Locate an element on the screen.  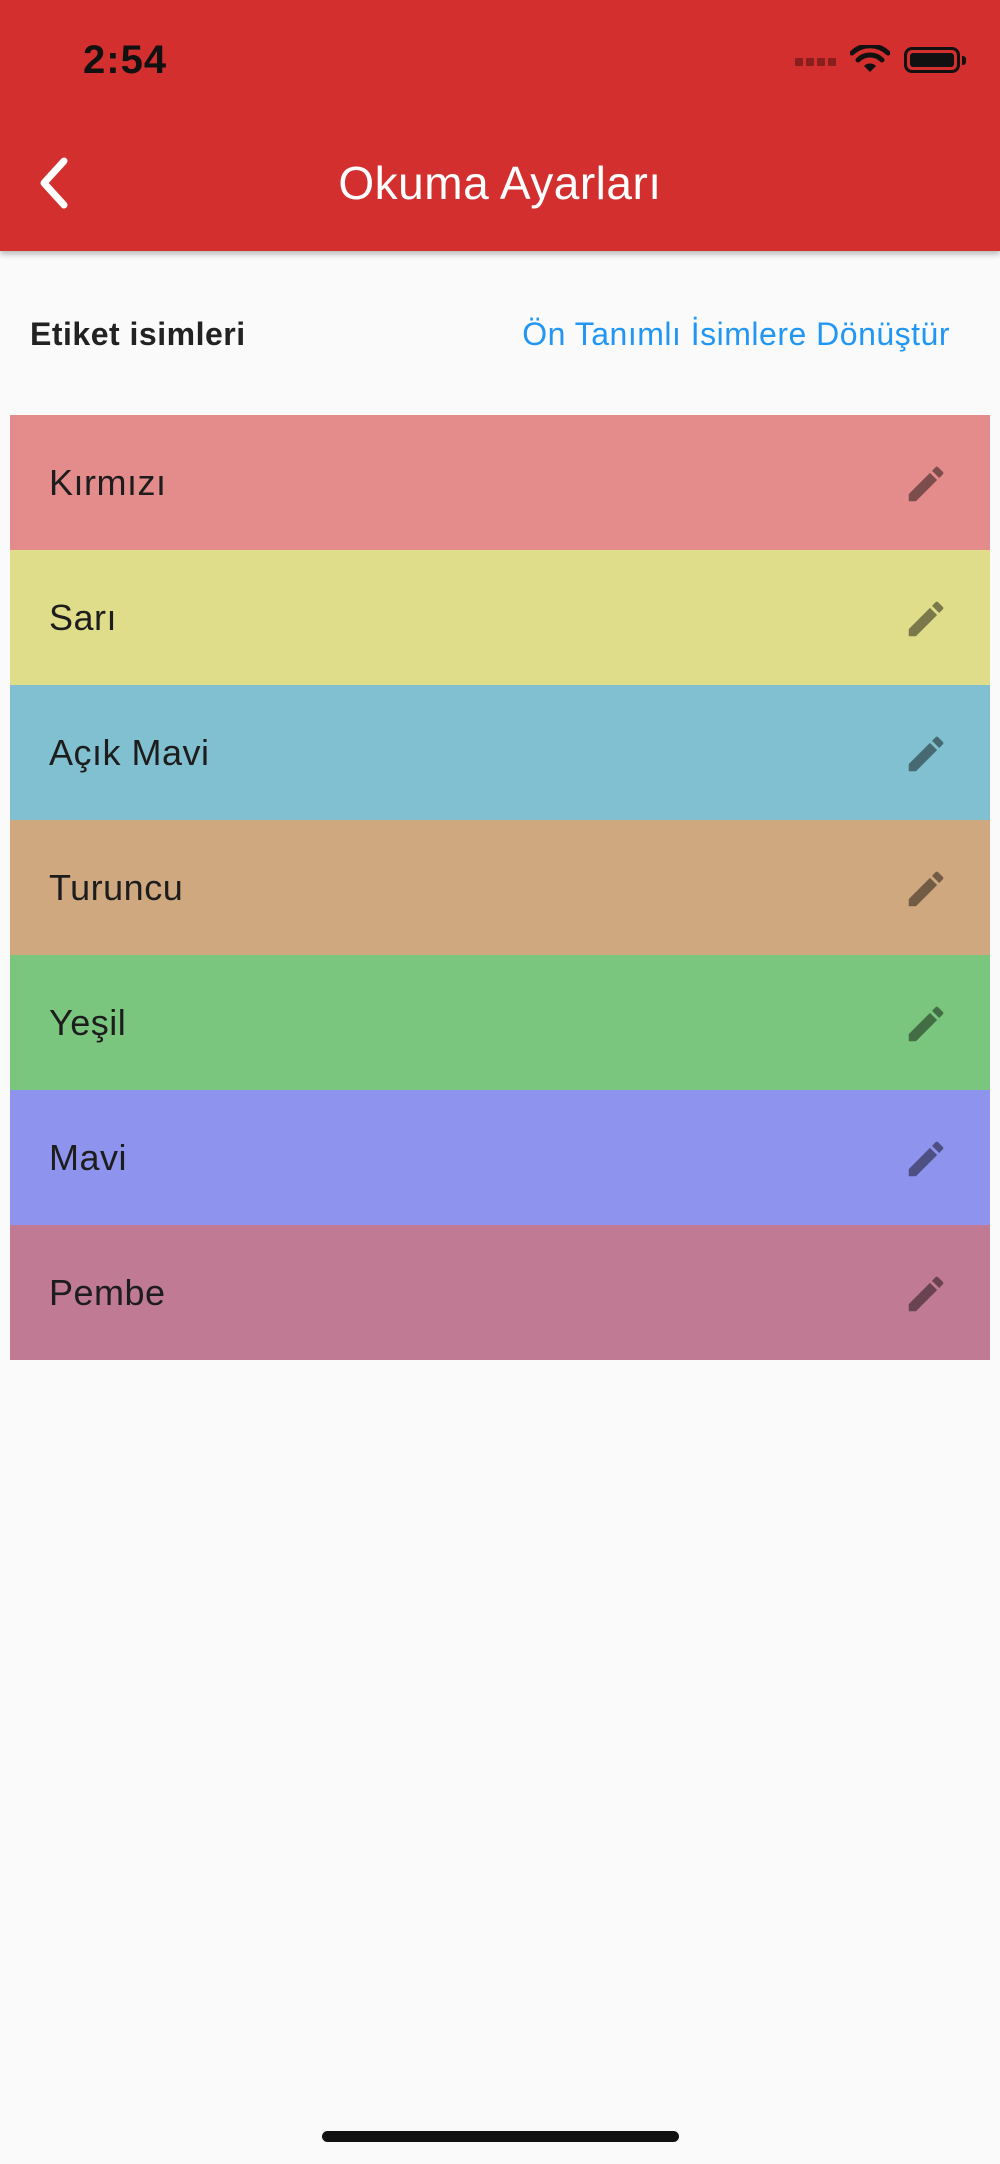
label-row: Yeşil is located at coordinates (500, 1022).